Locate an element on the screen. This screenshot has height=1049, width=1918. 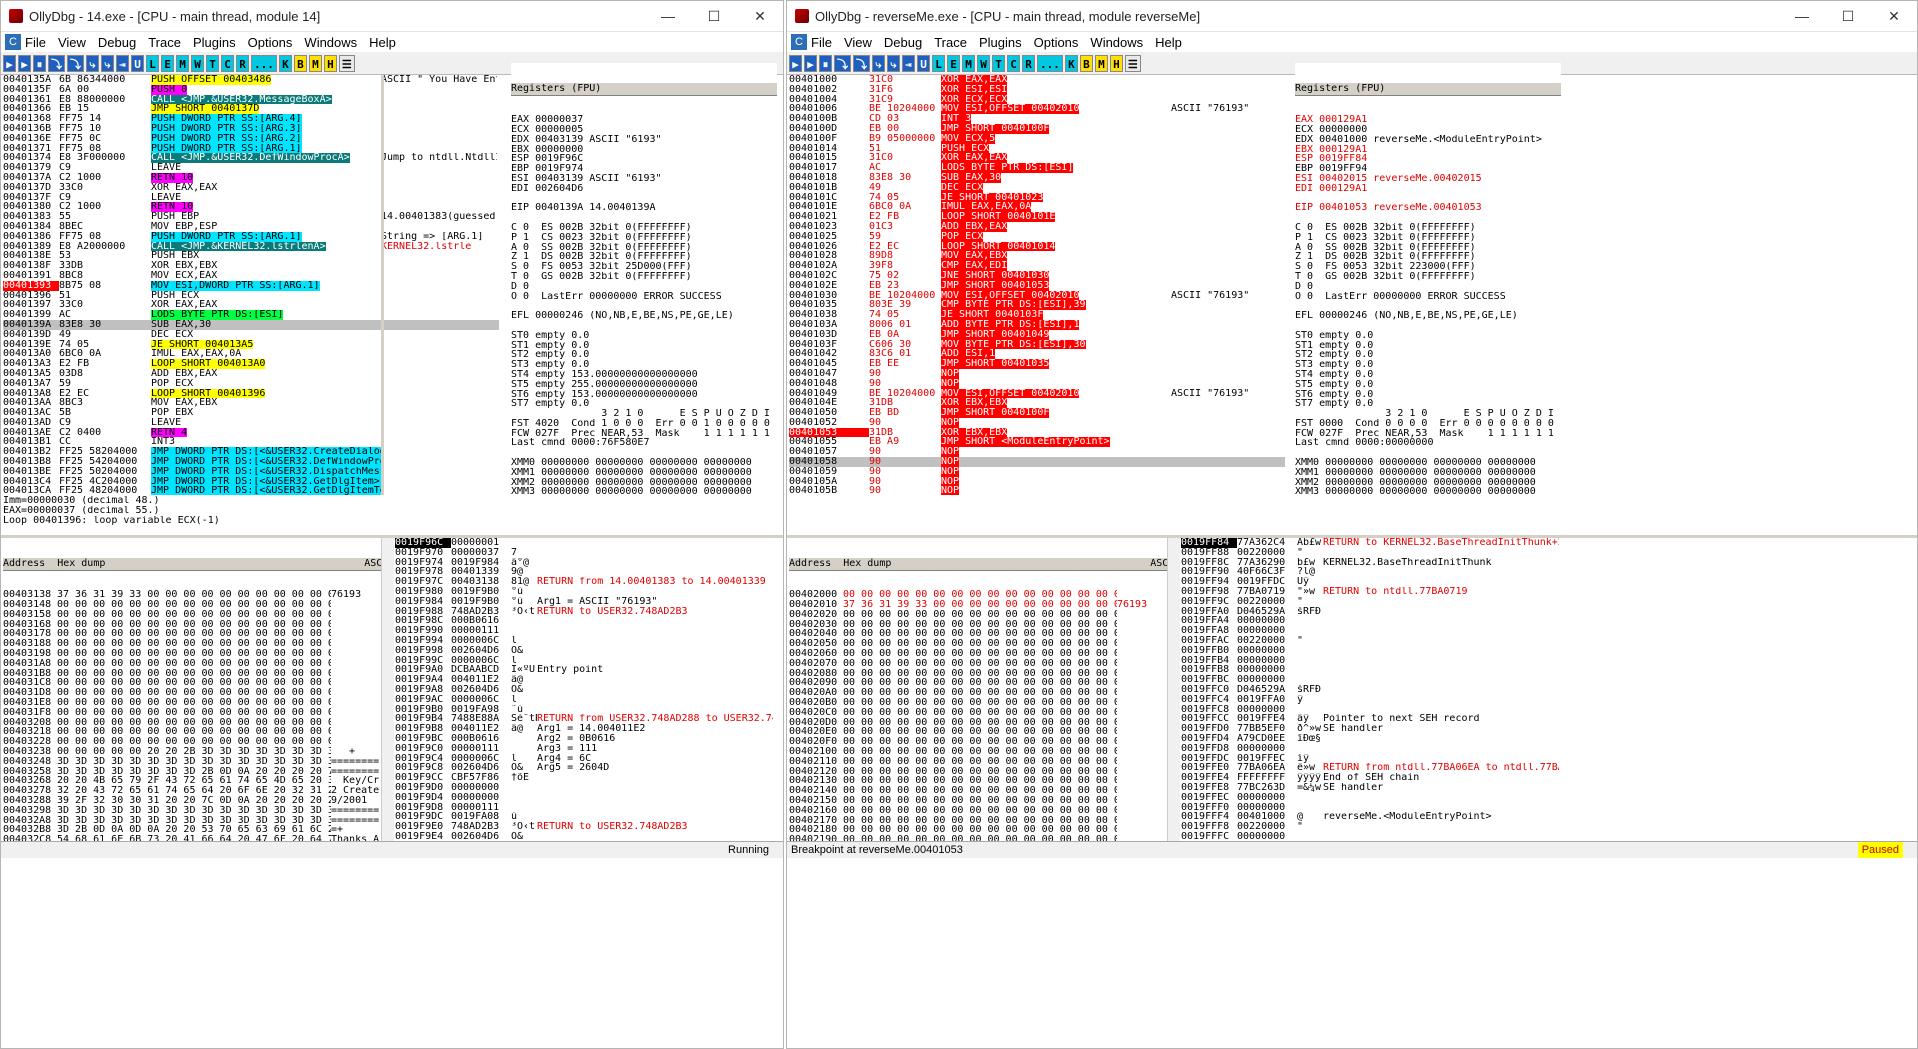
register-line: D 0 is located at coordinates (644, 287).